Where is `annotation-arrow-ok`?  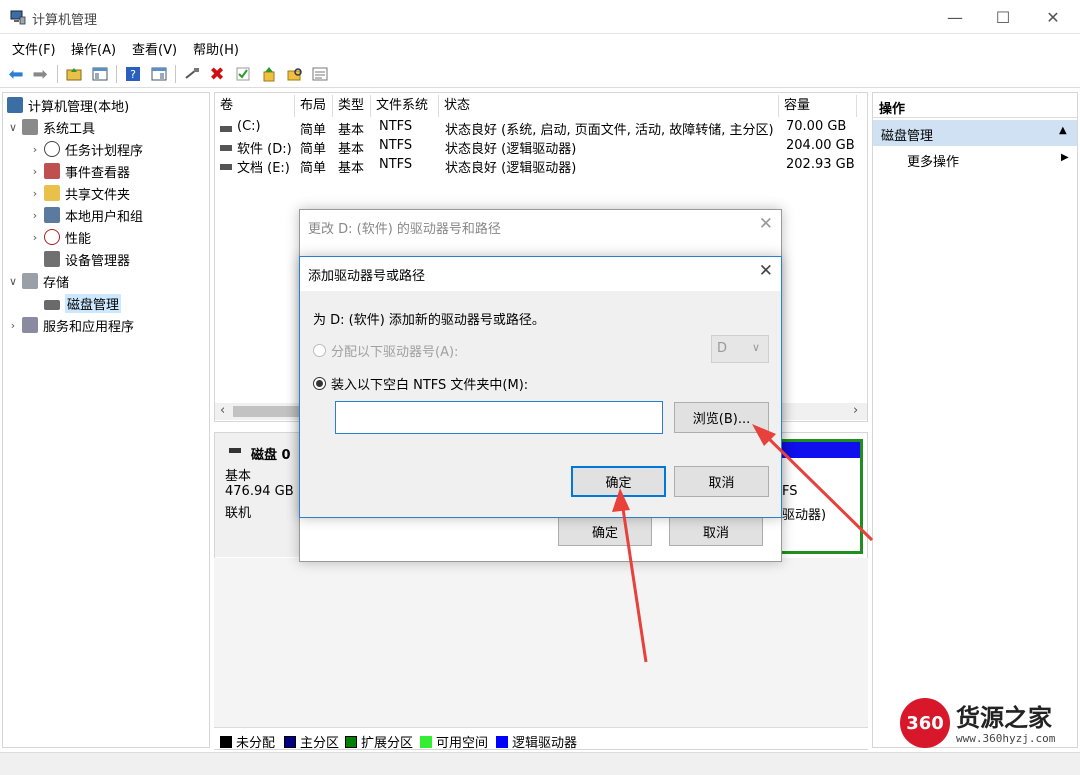
annotation-arrow-ok is located at coordinates (634, 582).